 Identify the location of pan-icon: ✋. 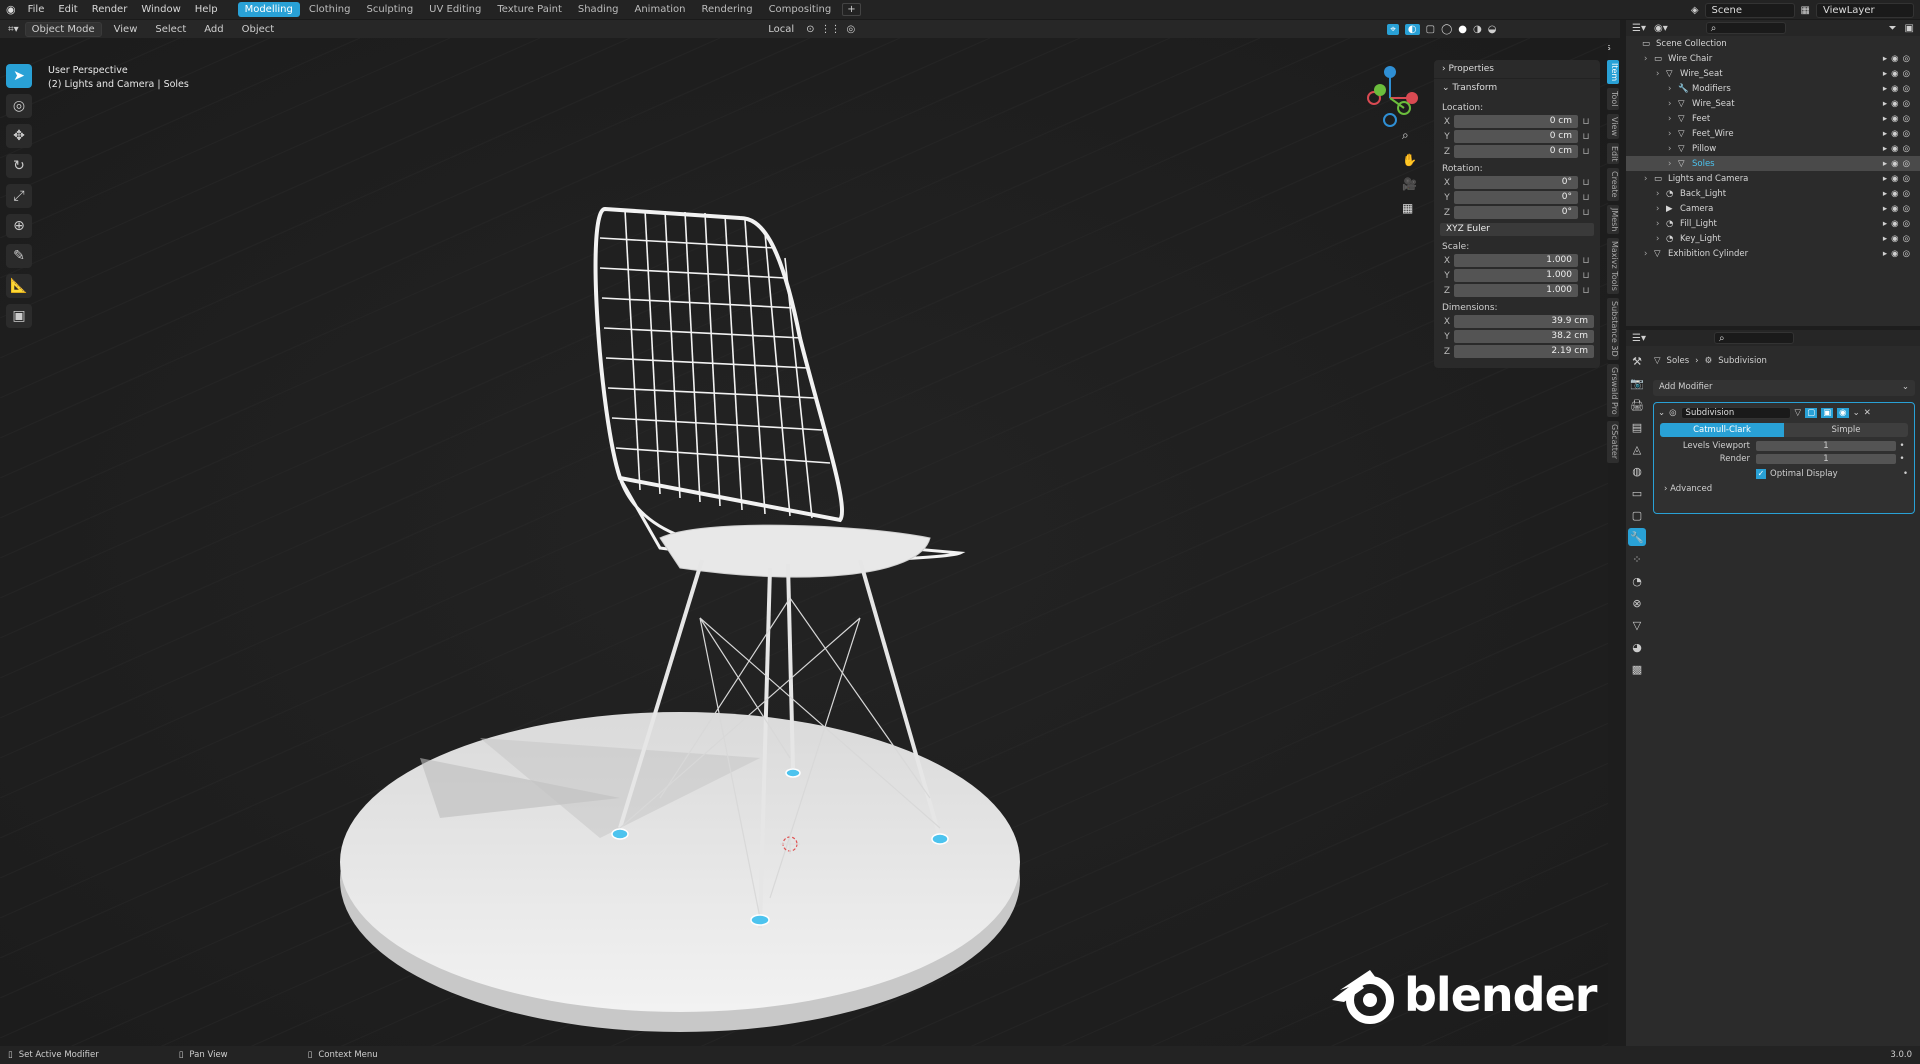
(1409, 160).